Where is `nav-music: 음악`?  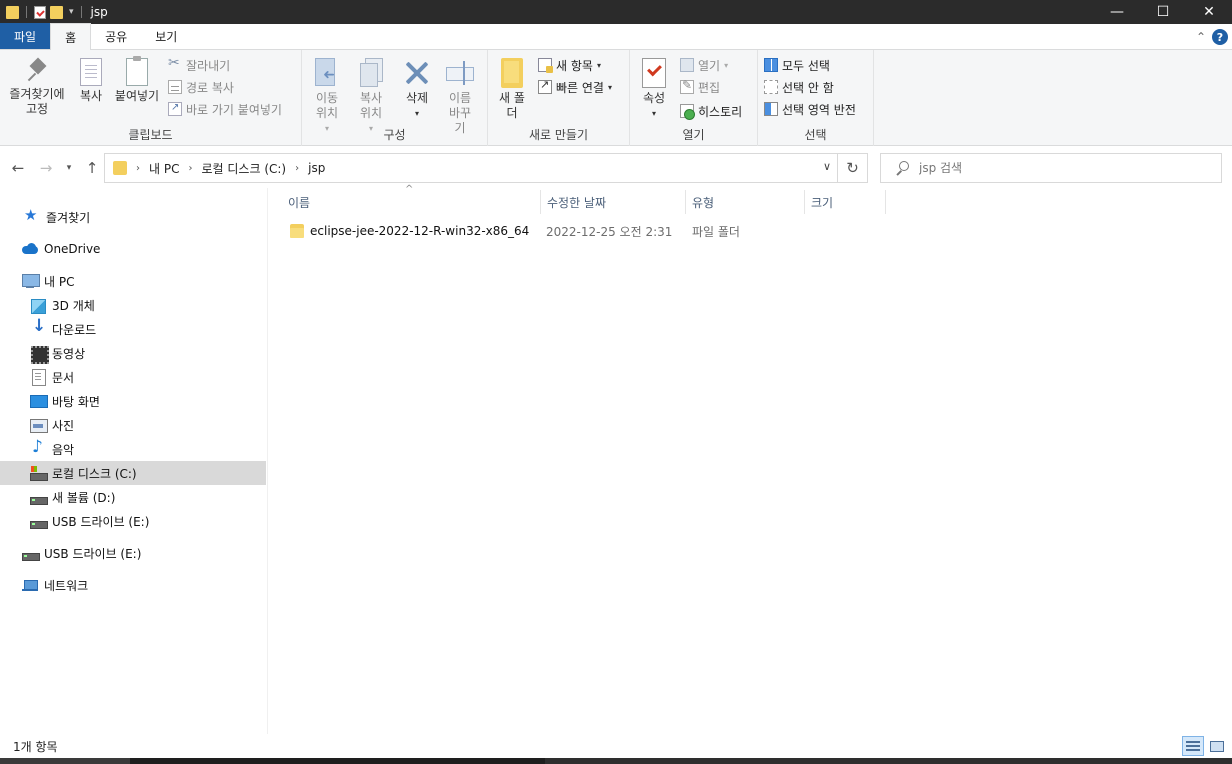
nav-music: 음악 is located at coordinates (133, 449).